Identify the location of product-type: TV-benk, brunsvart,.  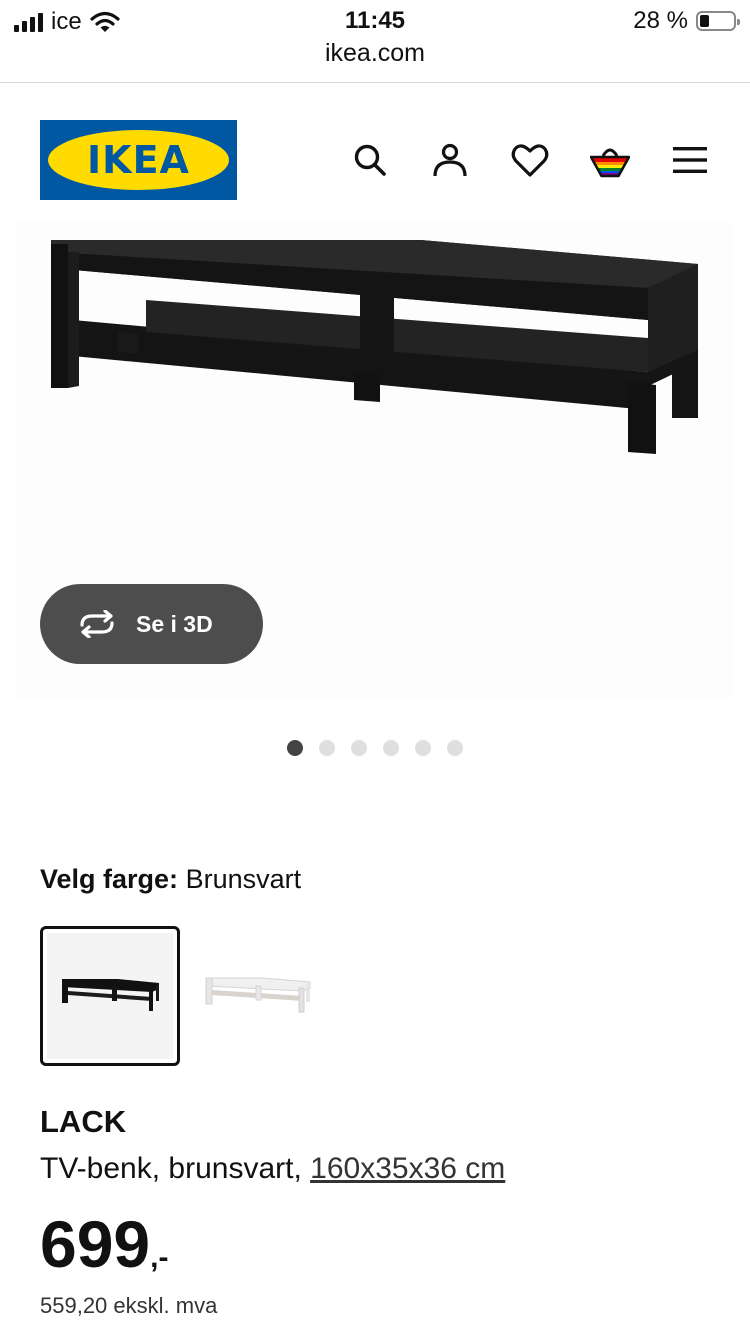
(171, 1168).